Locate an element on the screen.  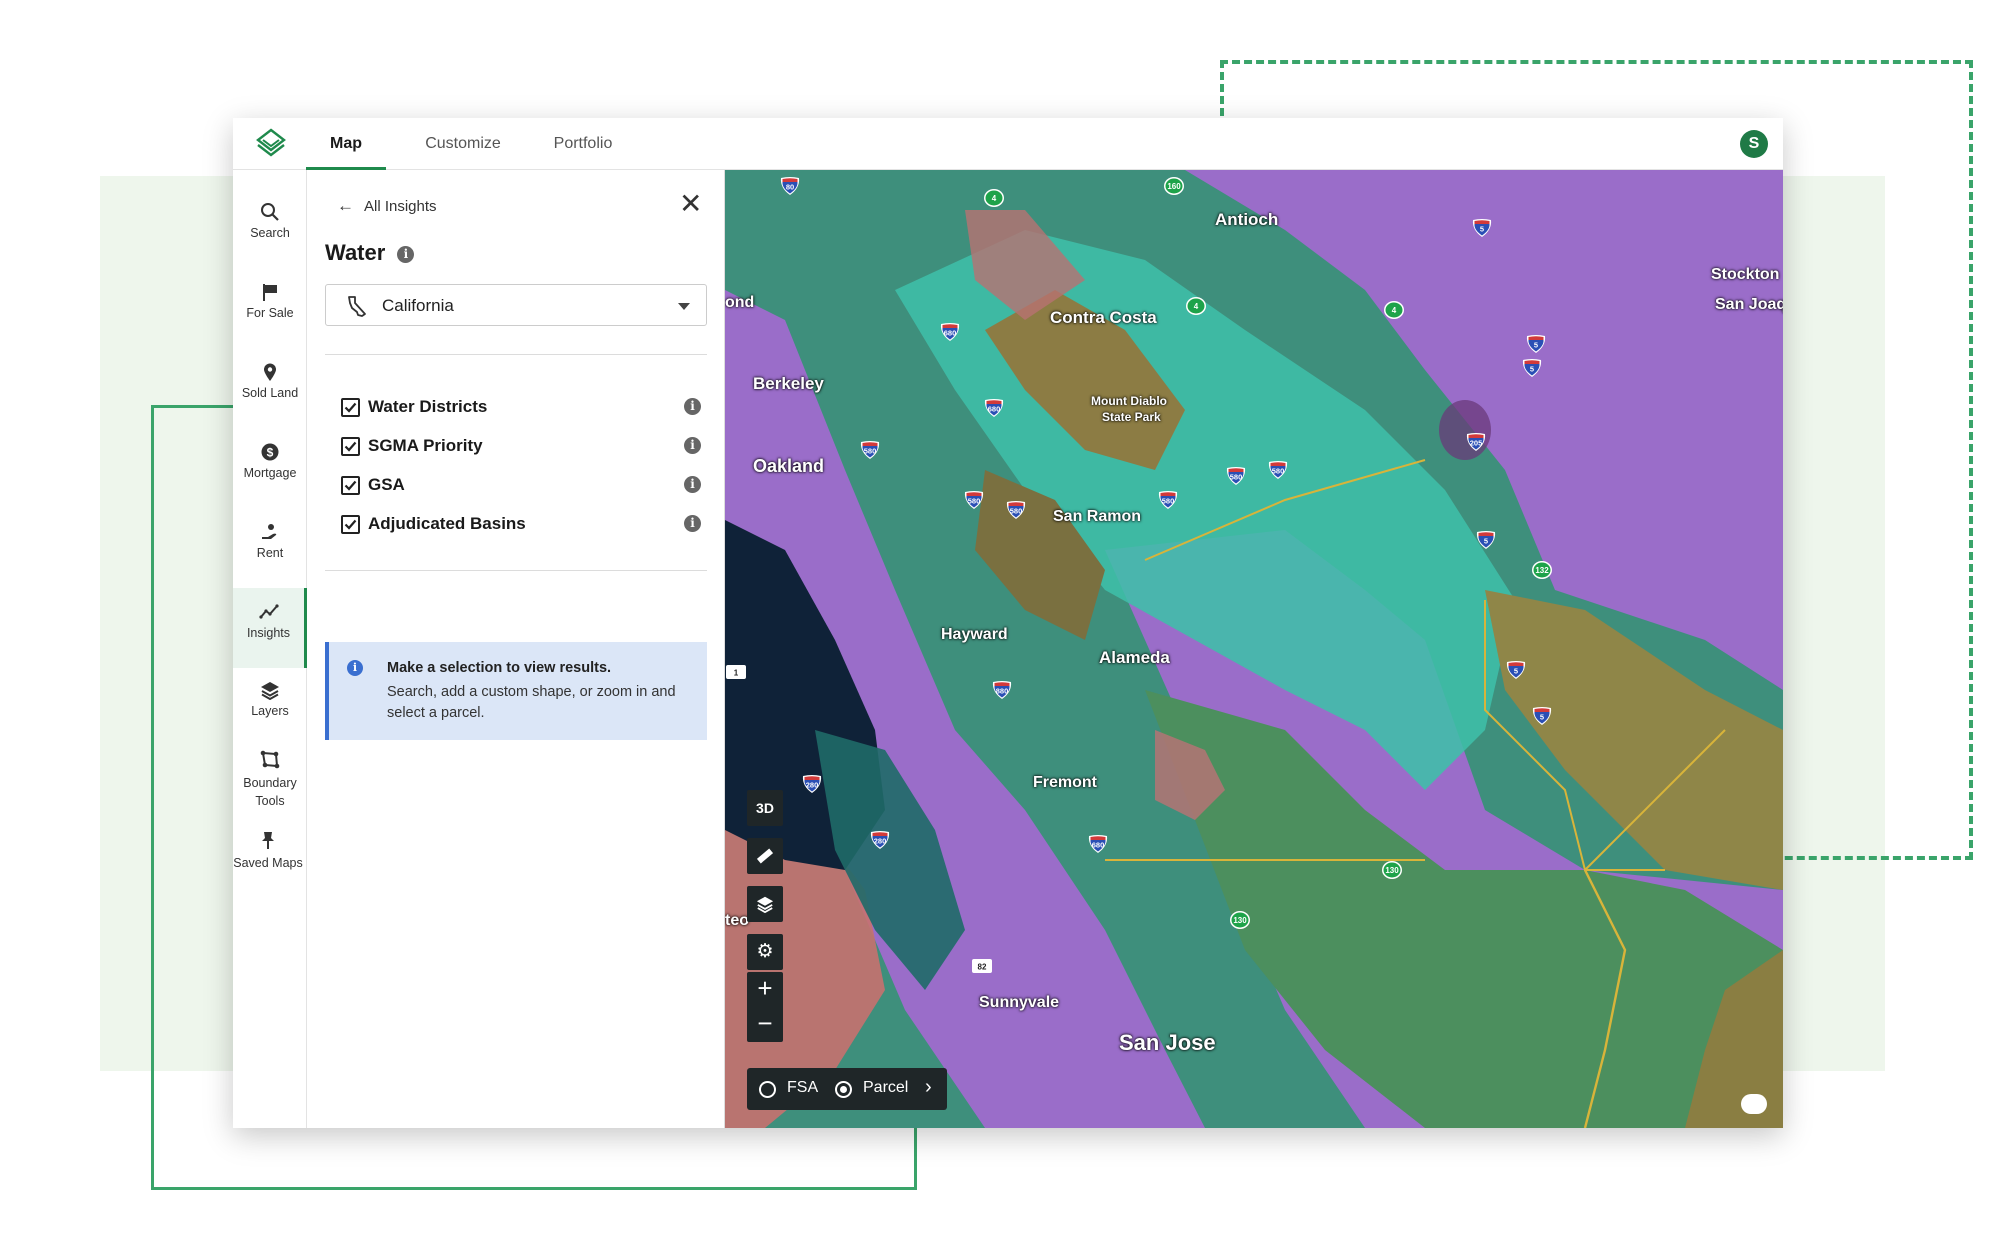
checkbox-water-districts: Water Districts i is located at coordinates (521, 408).